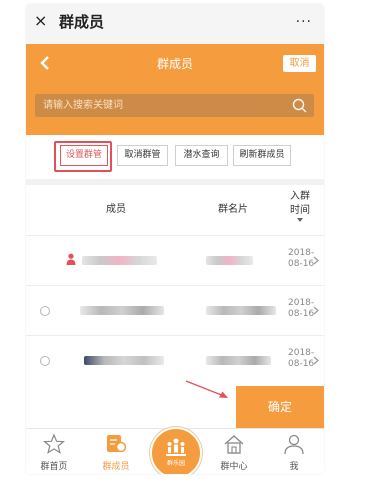  What do you see at coordinates (174, 64) in the screenshot?
I see `page-title: 群成员` at bounding box center [174, 64].